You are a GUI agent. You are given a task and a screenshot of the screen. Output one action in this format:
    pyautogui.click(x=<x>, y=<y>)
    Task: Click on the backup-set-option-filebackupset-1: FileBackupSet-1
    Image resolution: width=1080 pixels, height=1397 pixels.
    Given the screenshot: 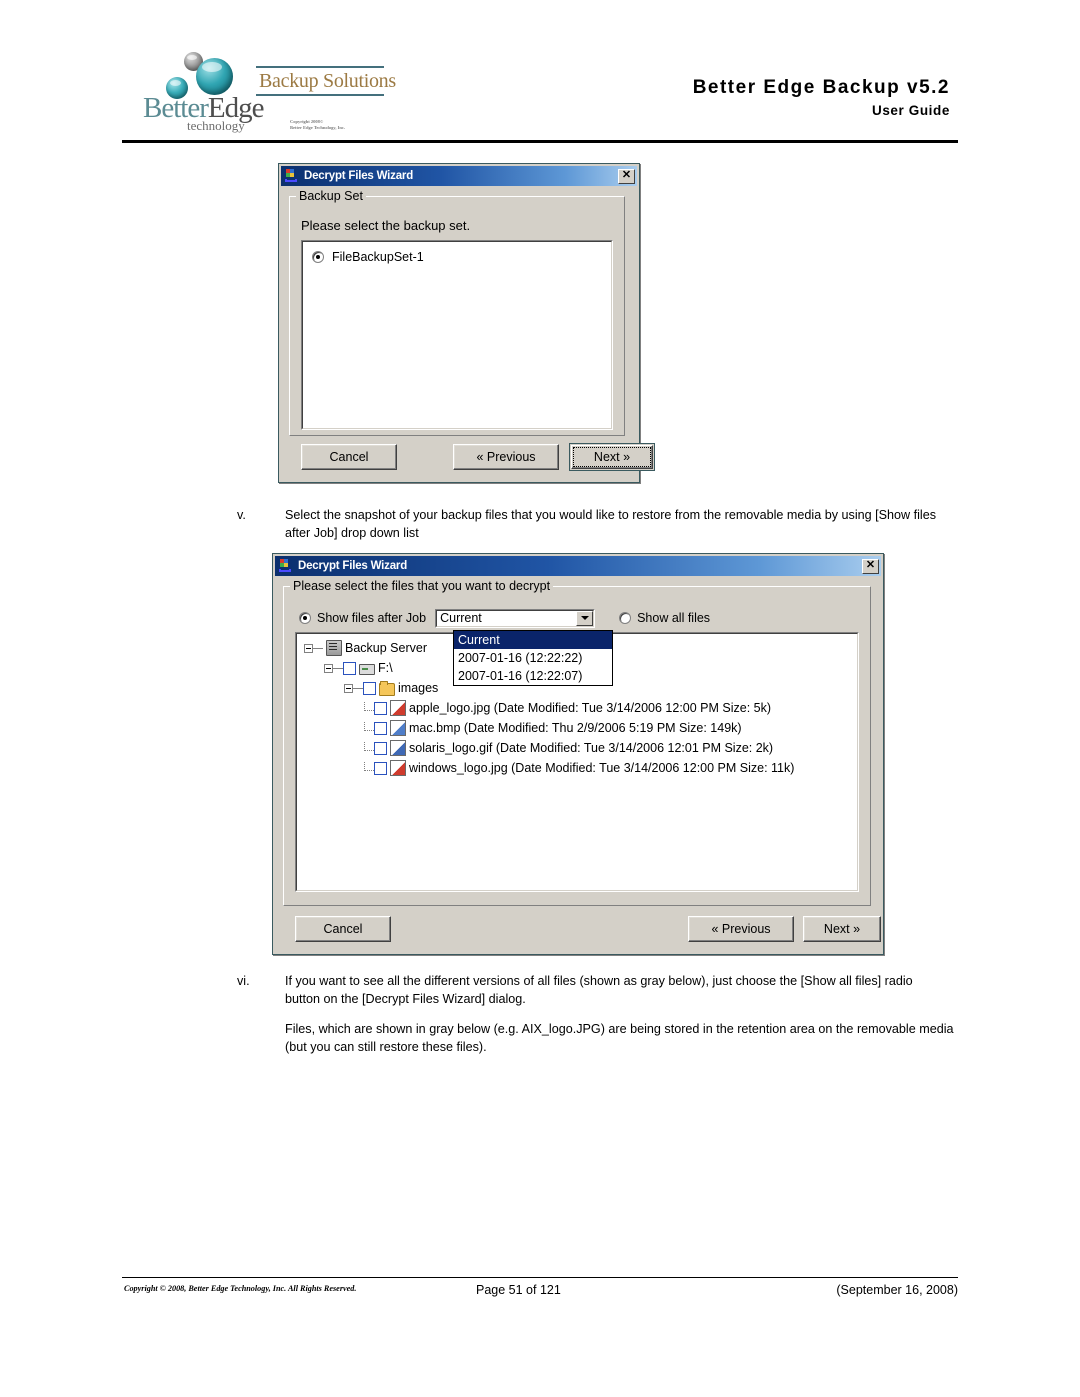 What is the action you would take?
    pyautogui.click(x=368, y=257)
    